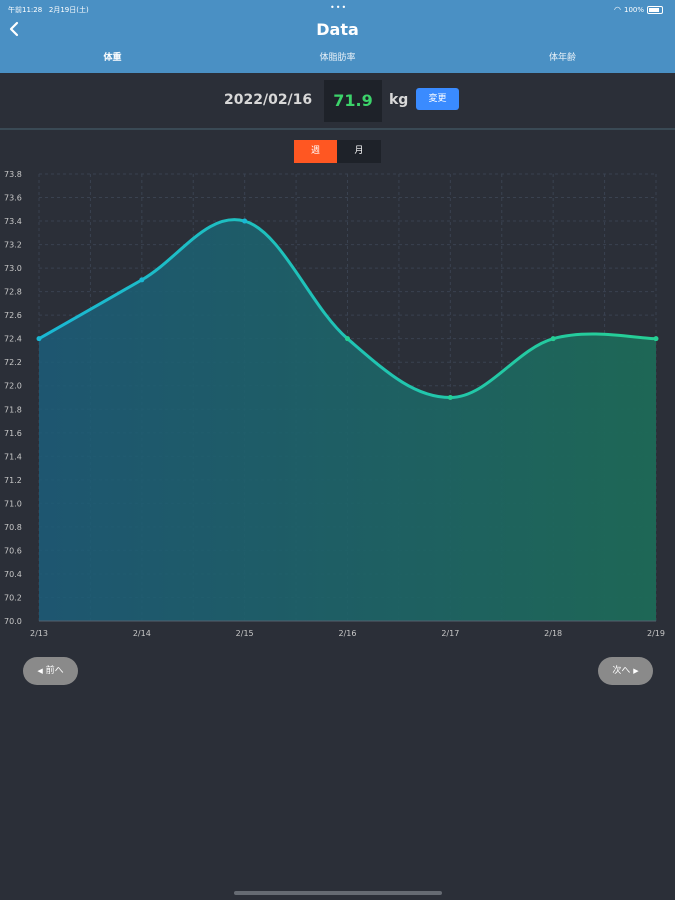  Describe the element at coordinates (13, 339) in the screenshot. I see `y-tick-label: 72.4` at that location.